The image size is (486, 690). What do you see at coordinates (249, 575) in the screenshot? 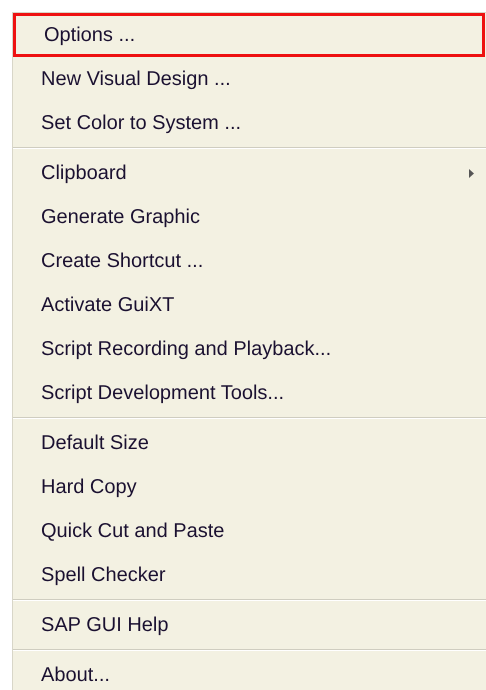
I see `menu-item: Spell Checker` at bounding box center [249, 575].